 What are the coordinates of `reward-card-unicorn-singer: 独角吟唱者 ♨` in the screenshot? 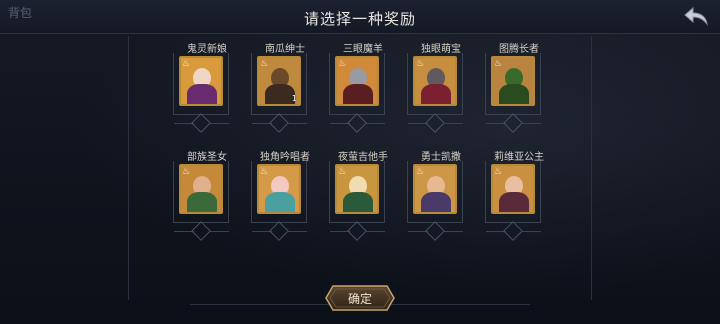 It's located at (285, 202).